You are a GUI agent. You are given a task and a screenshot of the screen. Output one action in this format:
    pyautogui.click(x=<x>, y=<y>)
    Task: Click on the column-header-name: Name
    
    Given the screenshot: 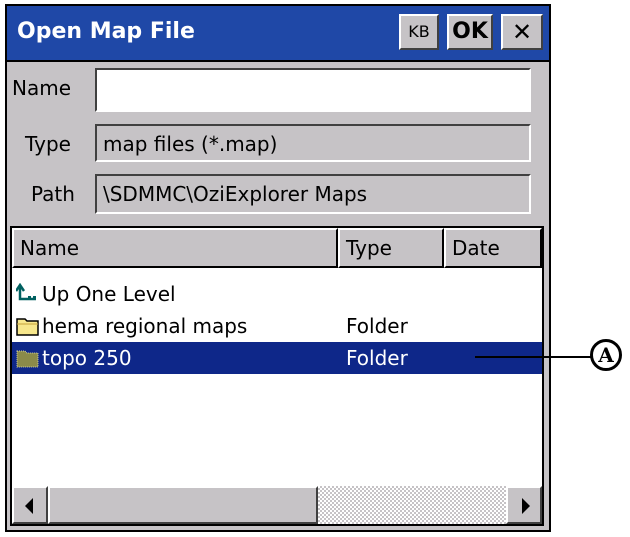 What is the action you would take?
    pyautogui.click(x=175, y=248)
    